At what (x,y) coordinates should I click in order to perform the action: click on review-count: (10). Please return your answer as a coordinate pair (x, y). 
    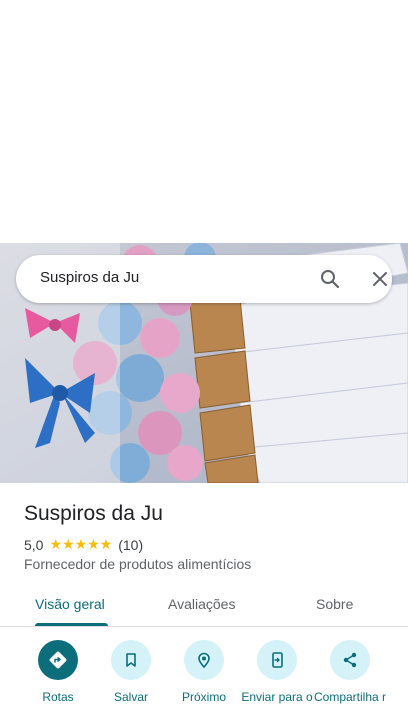
    Looking at the image, I should click on (131, 544).